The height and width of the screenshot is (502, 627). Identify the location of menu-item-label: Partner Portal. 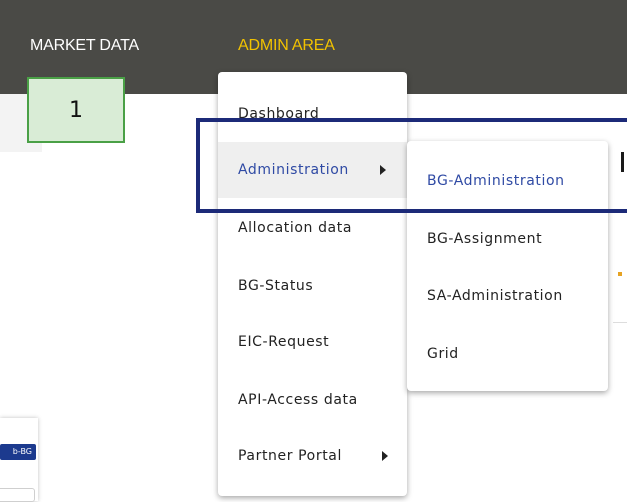
(290, 456).